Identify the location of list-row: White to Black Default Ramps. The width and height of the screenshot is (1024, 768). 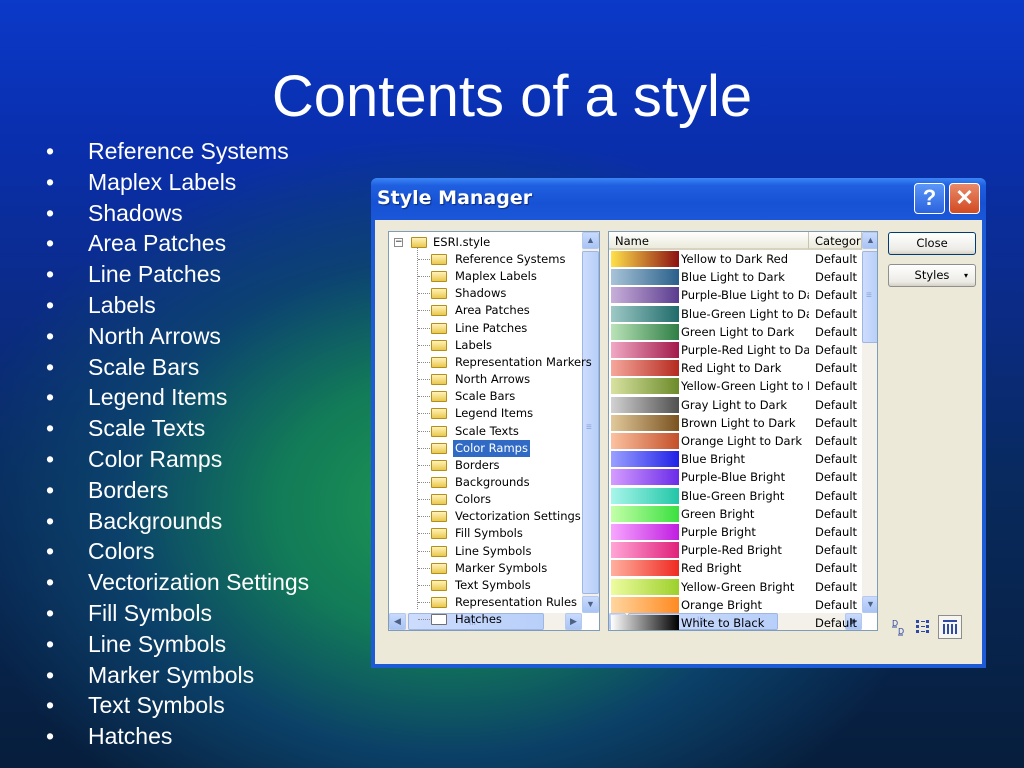
(735, 622).